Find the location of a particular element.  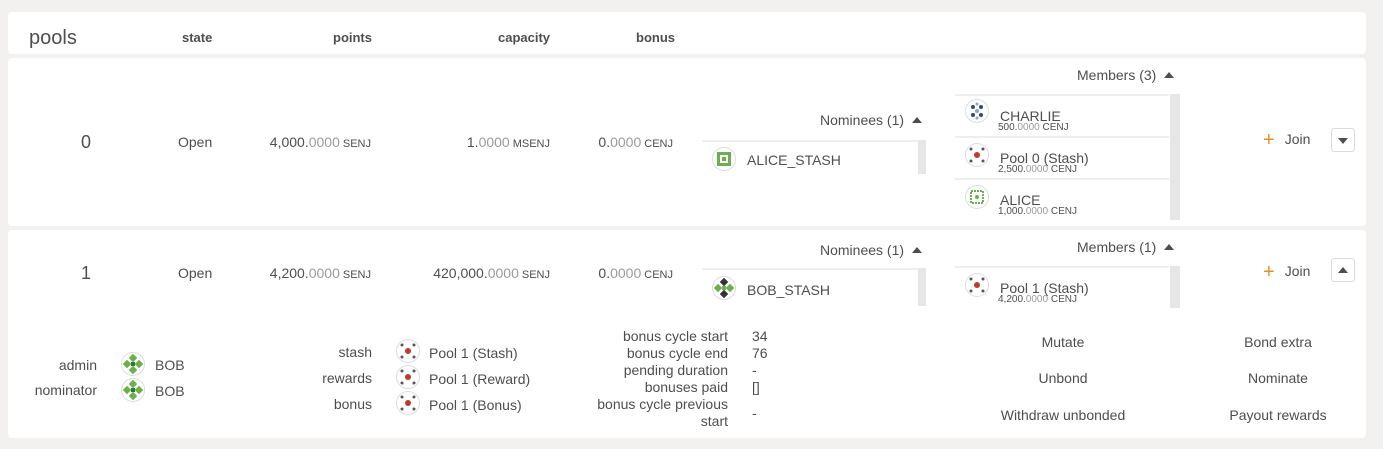

unbond-button: Unbond is located at coordinates (1063, 378).